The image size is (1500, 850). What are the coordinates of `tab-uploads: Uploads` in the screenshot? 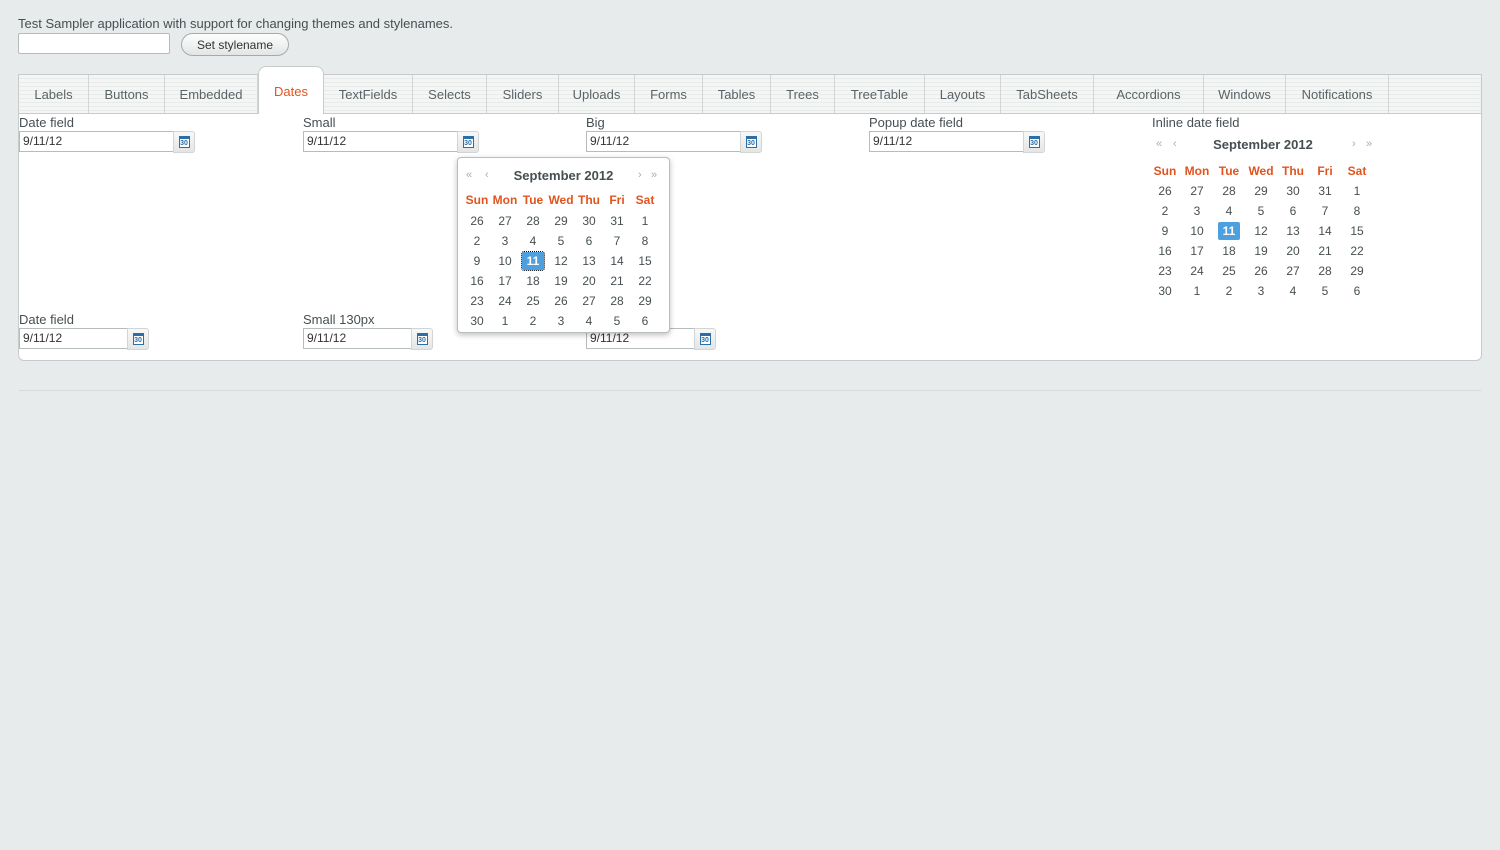 It's located at (597, 94).